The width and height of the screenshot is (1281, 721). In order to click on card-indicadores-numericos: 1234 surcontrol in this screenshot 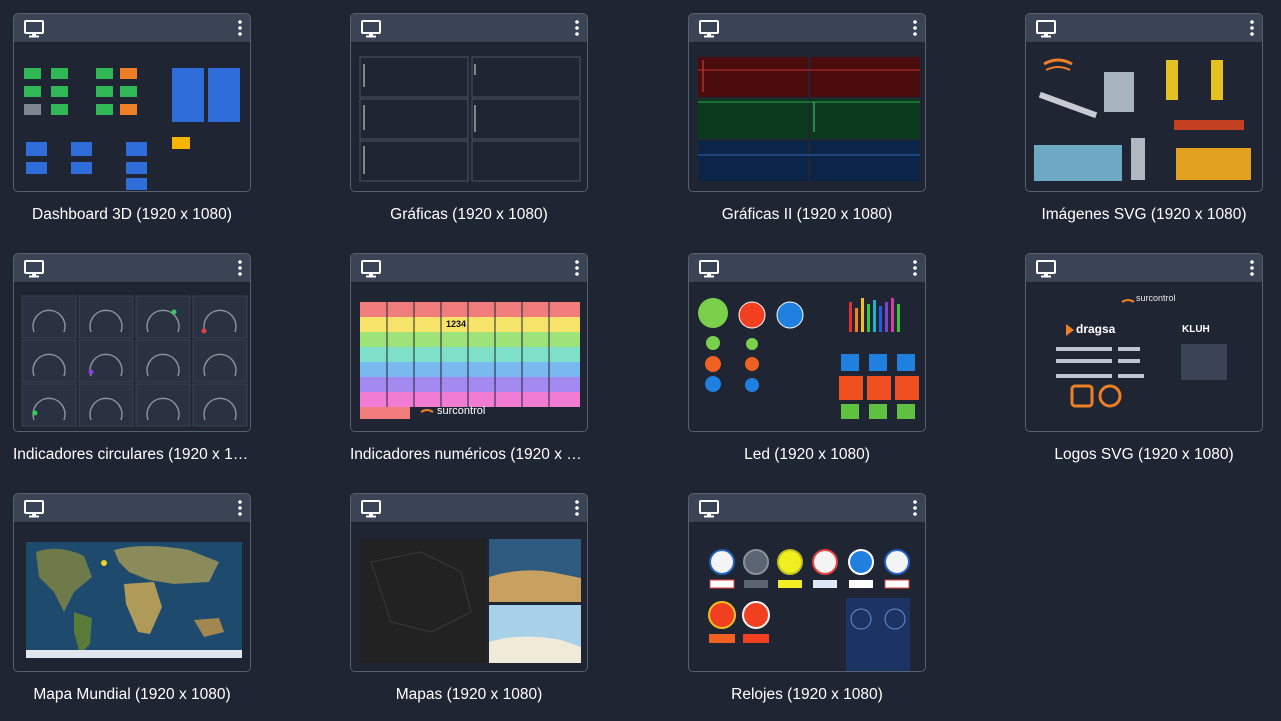, I will do `click(469, 342)`.